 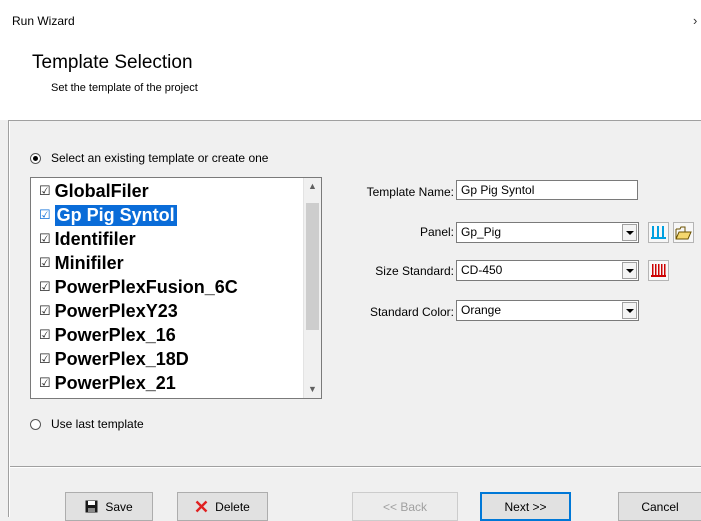 I want to click on panel-view-button, so click(x=658, y=232).